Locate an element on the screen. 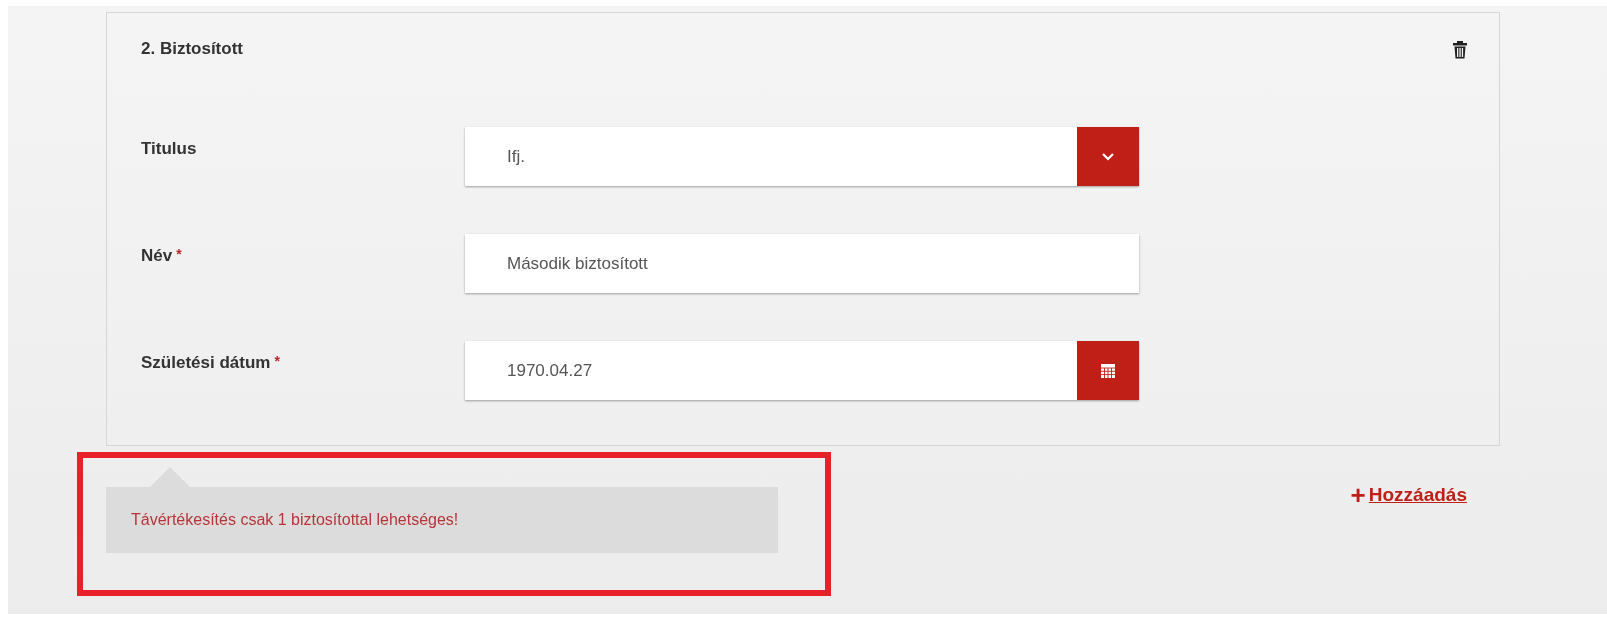  calendar-icon is located at coordinates (1108, 370).